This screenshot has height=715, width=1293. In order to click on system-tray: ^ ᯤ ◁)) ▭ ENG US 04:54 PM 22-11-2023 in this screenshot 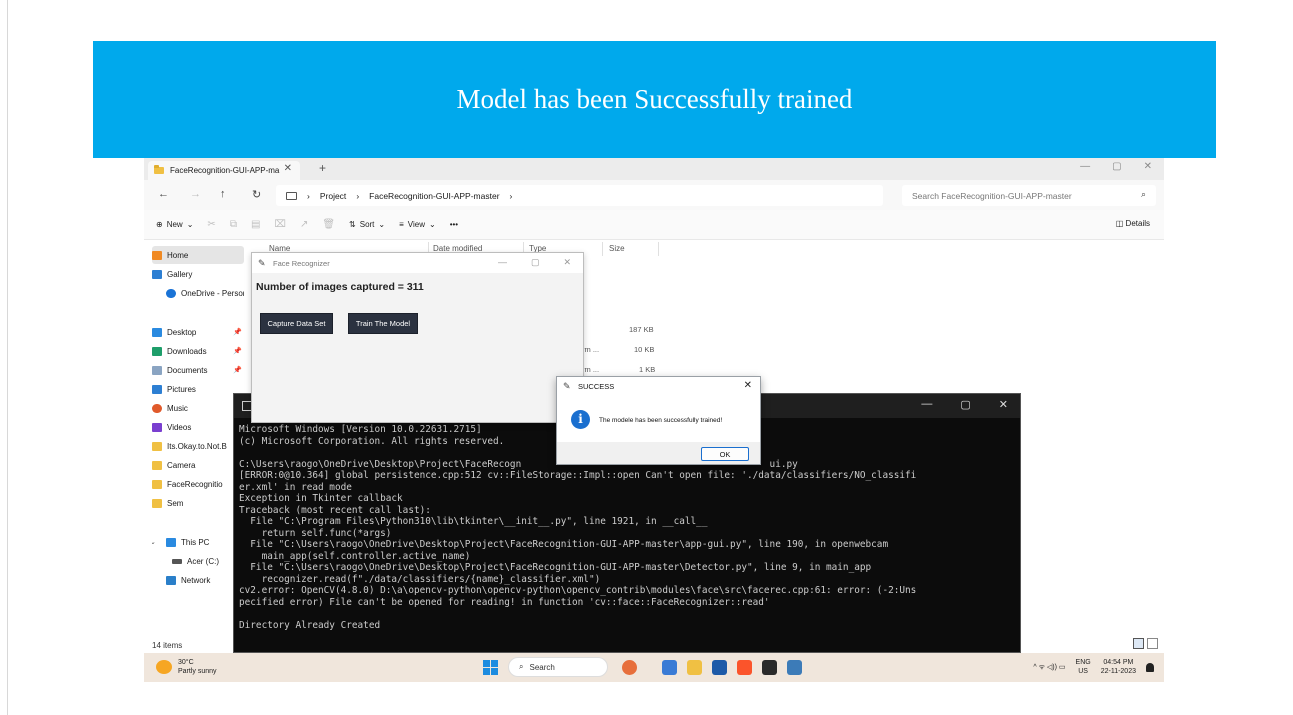, I will do `click(1093, 667)`.